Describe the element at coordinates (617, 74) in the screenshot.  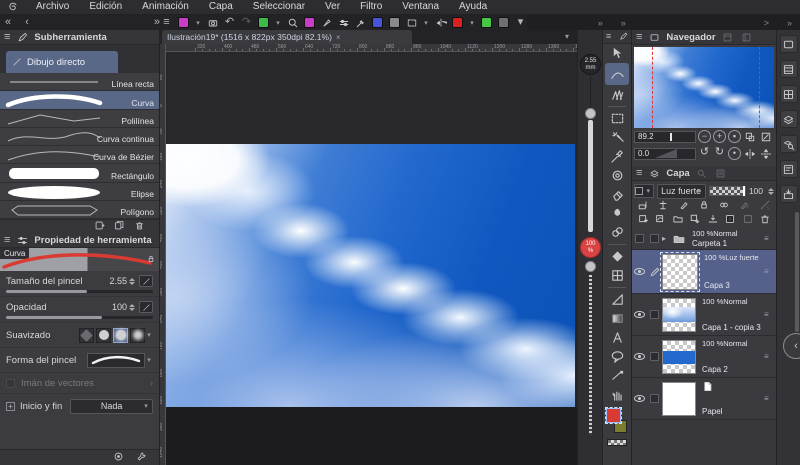
I see `tool-curve` at that location.